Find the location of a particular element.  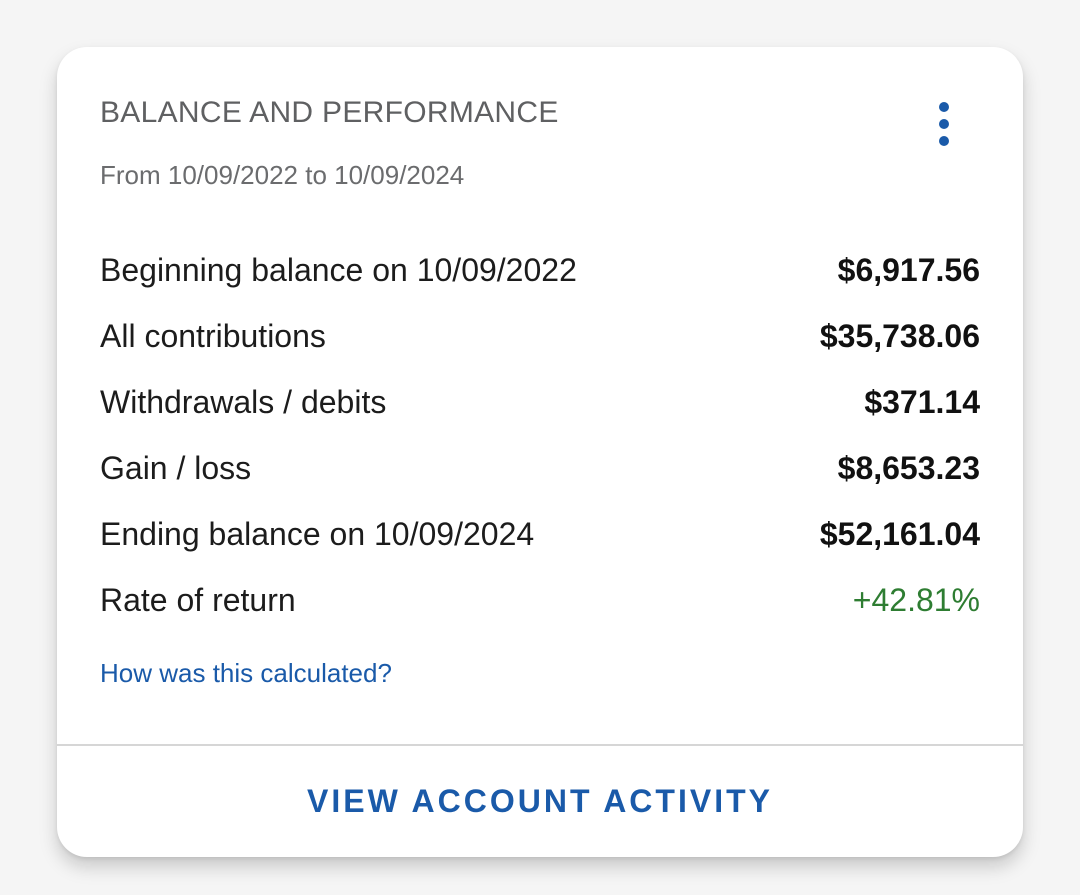

row-label: Ending balance on 10/09/2024 is located at coordinates (317, 533).